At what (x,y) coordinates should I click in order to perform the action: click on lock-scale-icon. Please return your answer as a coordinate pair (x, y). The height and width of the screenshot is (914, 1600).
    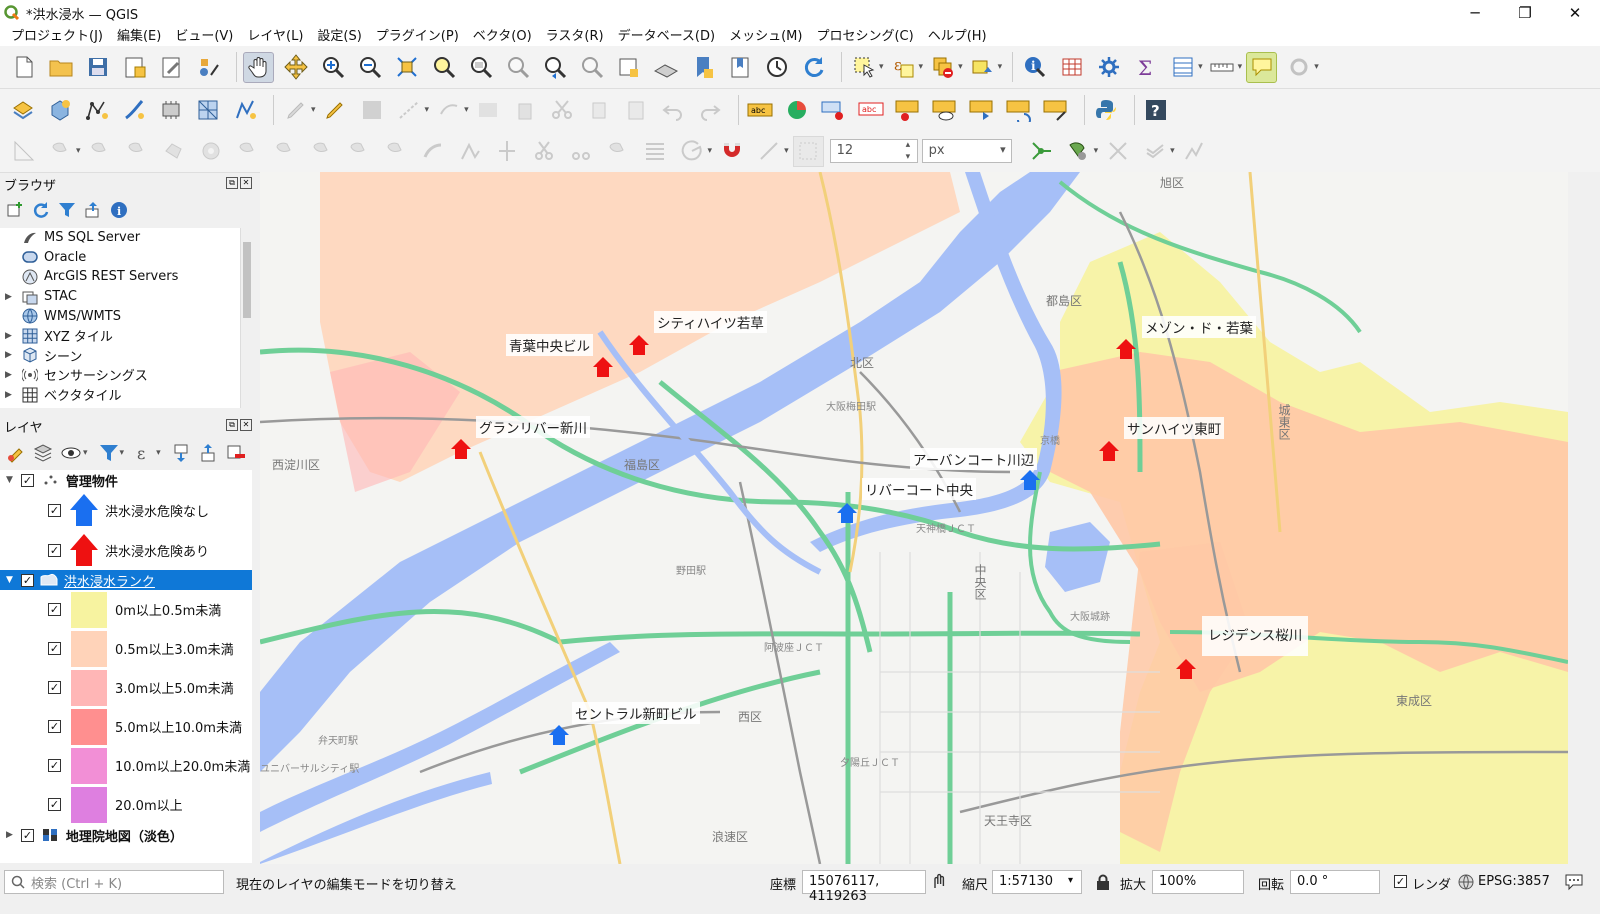
    Looking at the image, I should click on (1103, 882).